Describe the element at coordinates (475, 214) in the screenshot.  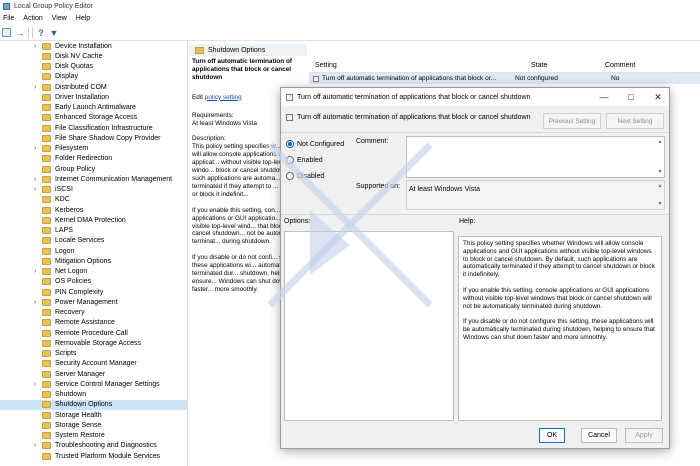
I see `divider` at that location.